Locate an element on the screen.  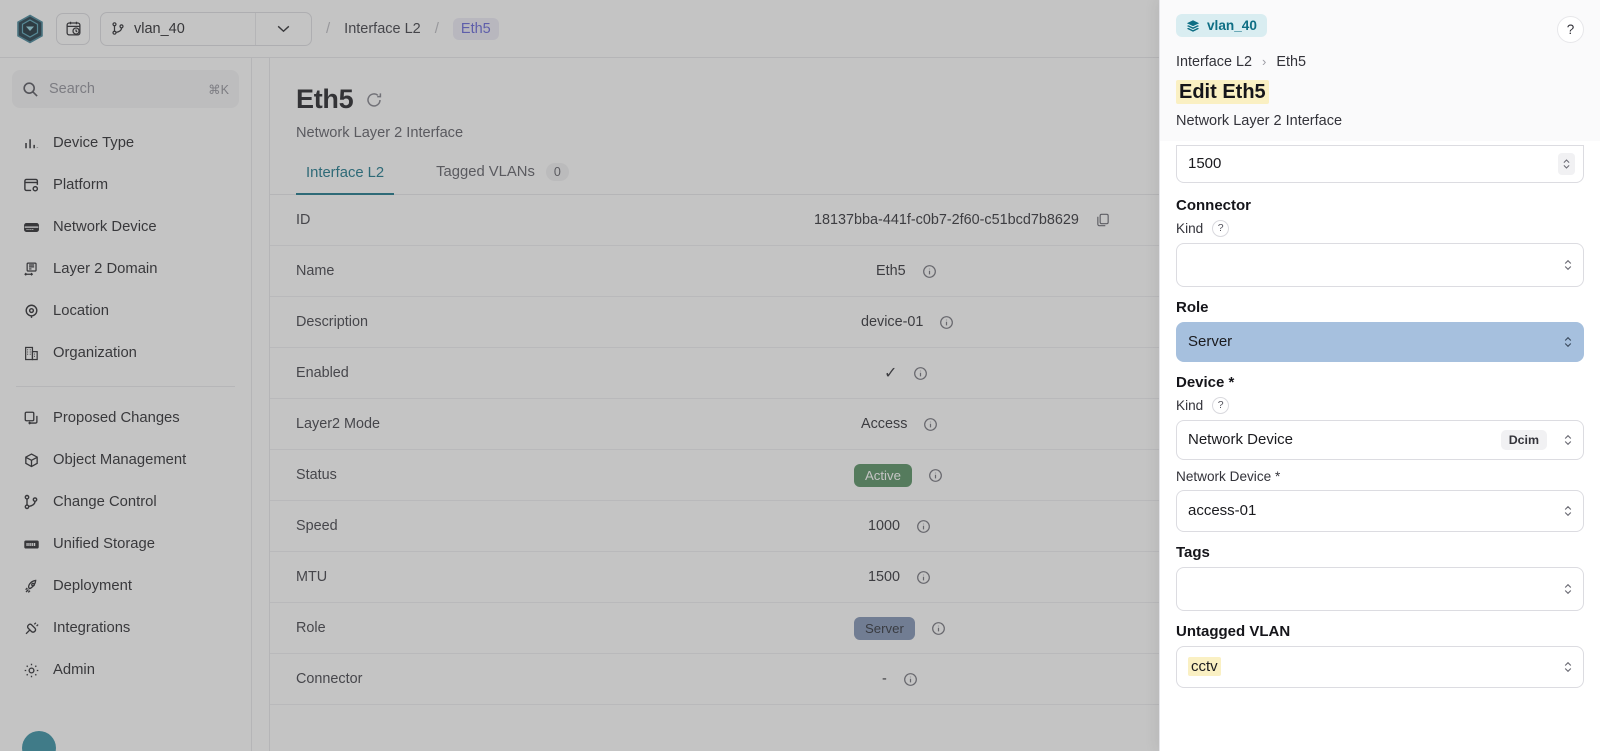
untagged-vlan-select: cctv is located at coordinates (1380, 666).